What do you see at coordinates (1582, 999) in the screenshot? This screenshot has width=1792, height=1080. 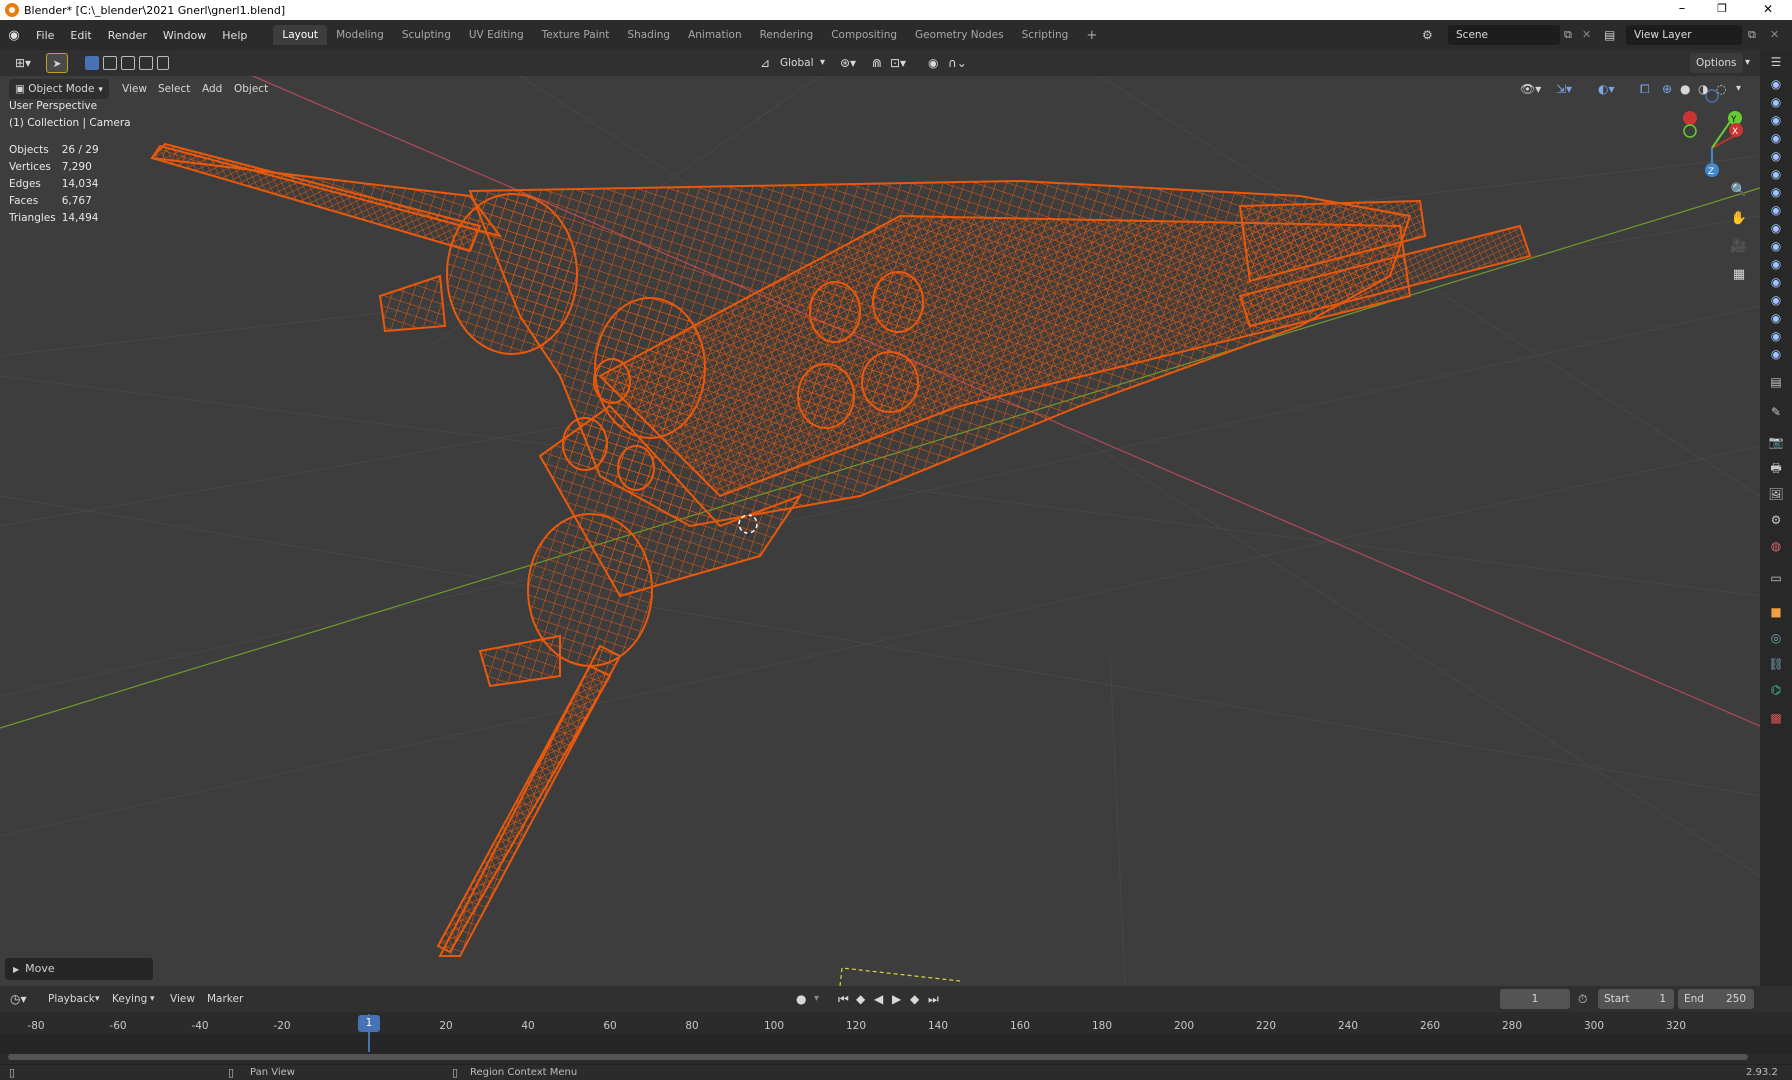 I see `preview-range-icon: ⏱` at bounding box center [1582, 999].